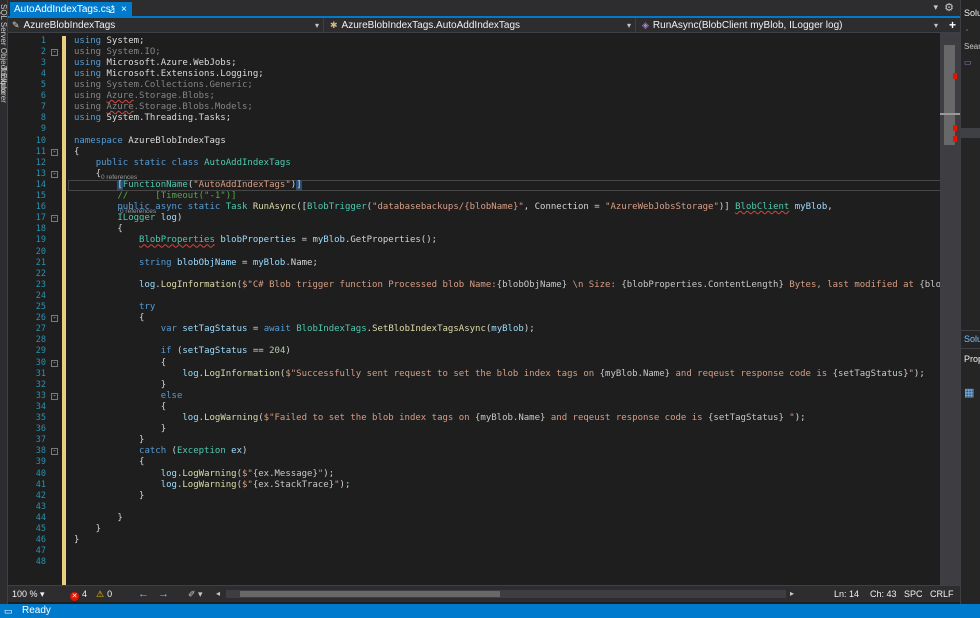 This screenshot has width=980, height=618. What do you see at coordinates (474, 74) in the screenshot?
I see `code-line: 4 using Microsoft.Extensions.Logging;` at bounding box center [474, 74].